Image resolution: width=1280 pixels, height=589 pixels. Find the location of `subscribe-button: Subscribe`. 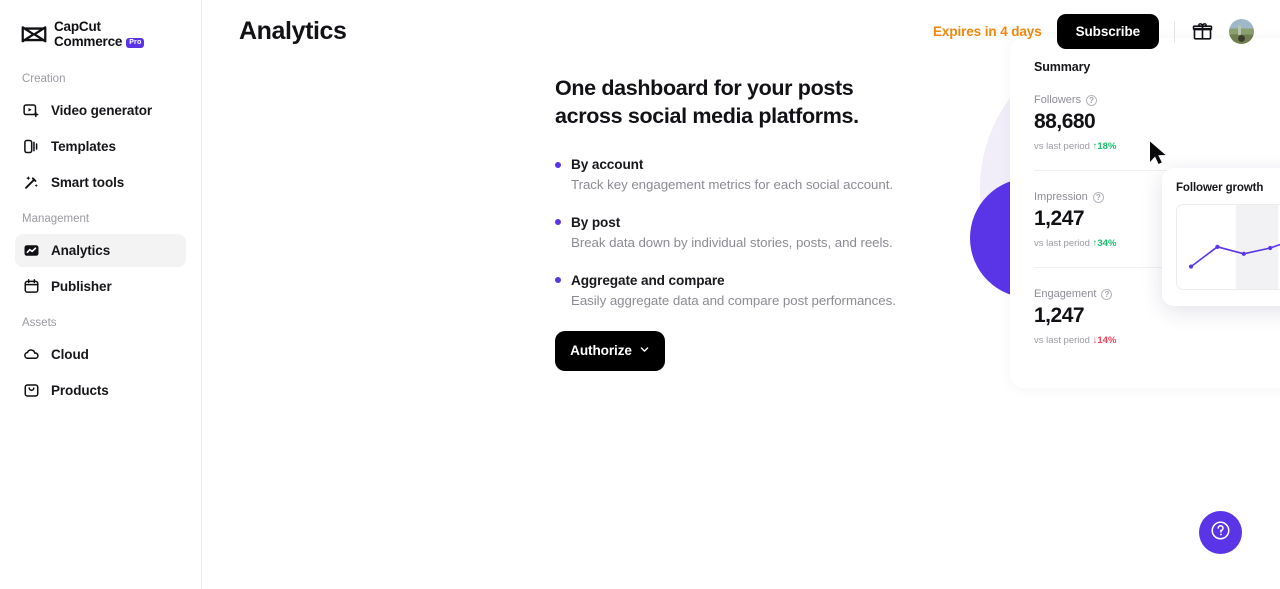

subscribe-button: Subscribe is located at coordinates (1107, 31).